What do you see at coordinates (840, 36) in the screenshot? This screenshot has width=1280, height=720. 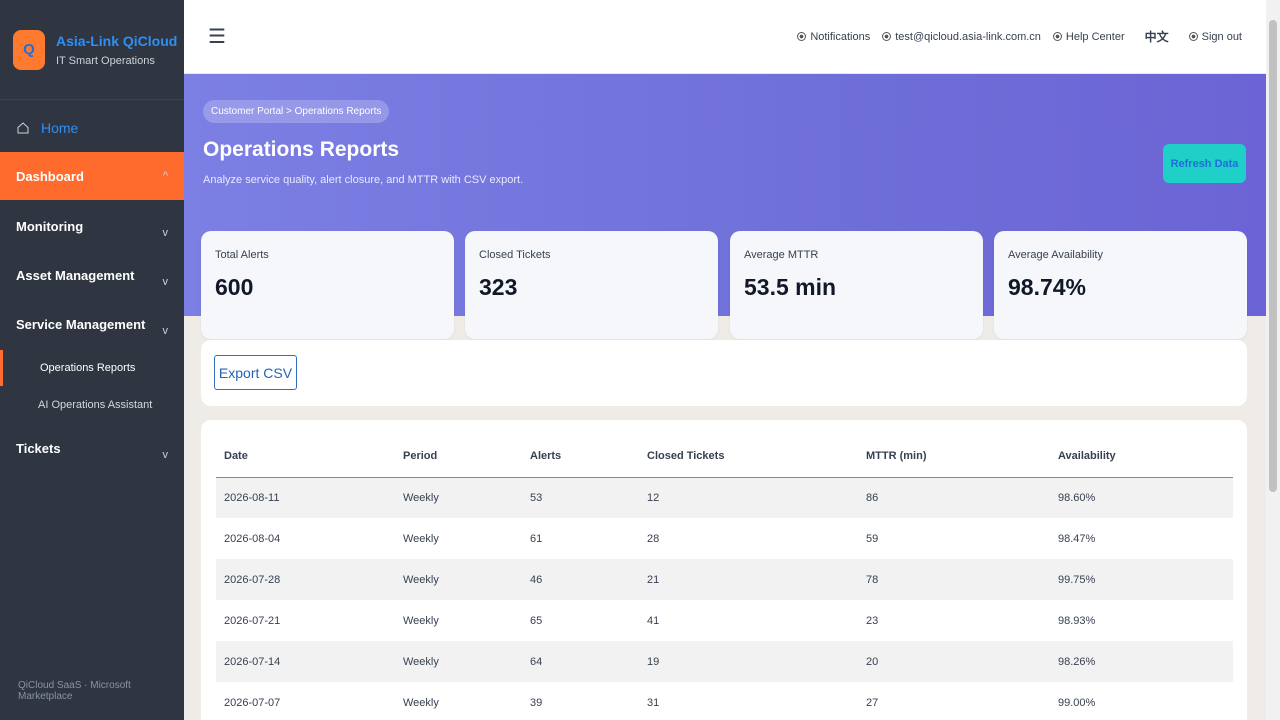 I see `notifications-label: Notifications` at bounding box center [840, 36].